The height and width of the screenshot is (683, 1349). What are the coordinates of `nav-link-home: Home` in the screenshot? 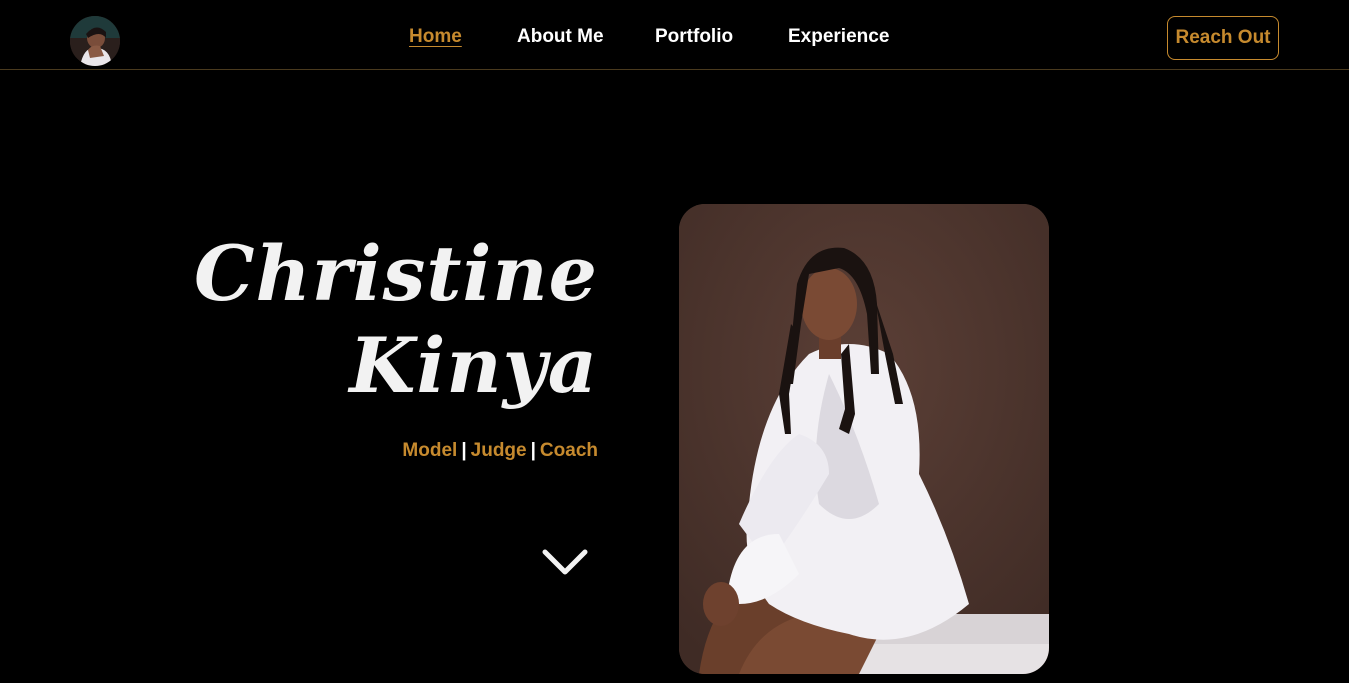 It's located at (435, 37).